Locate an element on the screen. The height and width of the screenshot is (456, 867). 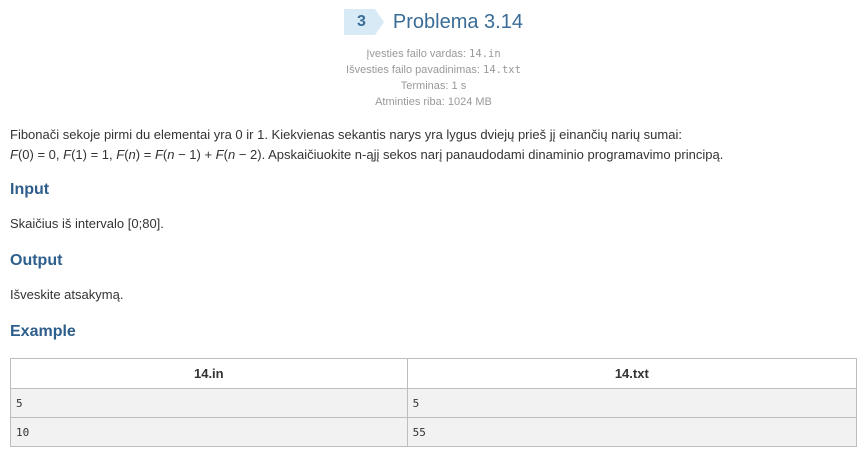
output-file-info: Išvesties failo pavadinimas: 14.txt is located at coordinates (433, 70).